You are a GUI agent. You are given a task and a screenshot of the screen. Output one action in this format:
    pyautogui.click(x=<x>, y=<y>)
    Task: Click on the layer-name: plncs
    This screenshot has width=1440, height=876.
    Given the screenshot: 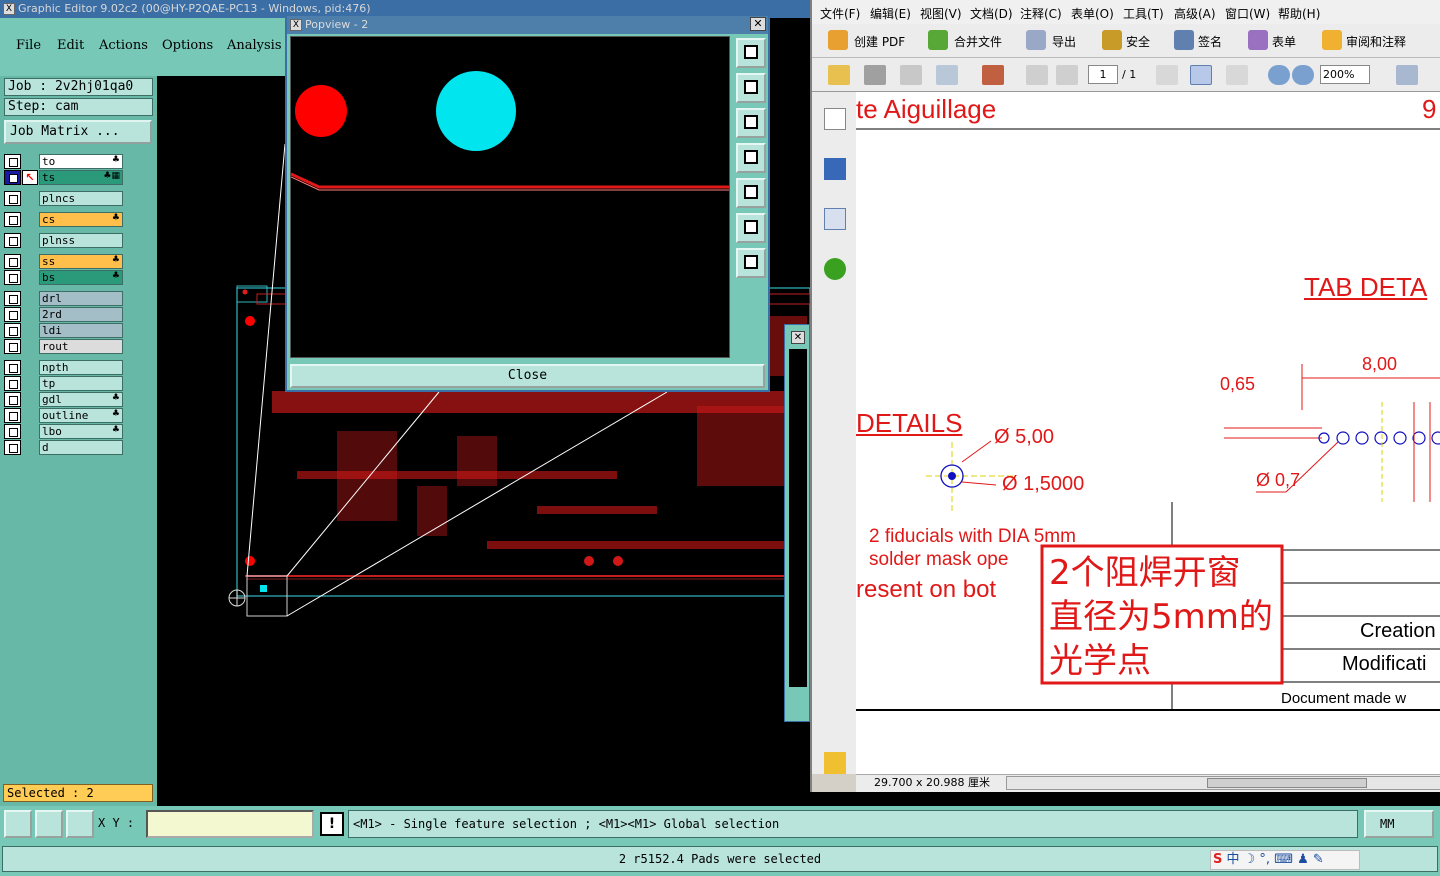 What is the action you would take?
    pyautogui.click(x=81, y=198)
    